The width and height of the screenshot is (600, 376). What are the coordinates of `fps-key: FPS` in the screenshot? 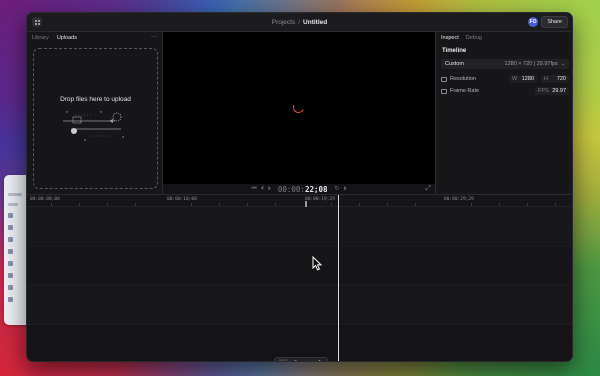 It's located at (543, 91).